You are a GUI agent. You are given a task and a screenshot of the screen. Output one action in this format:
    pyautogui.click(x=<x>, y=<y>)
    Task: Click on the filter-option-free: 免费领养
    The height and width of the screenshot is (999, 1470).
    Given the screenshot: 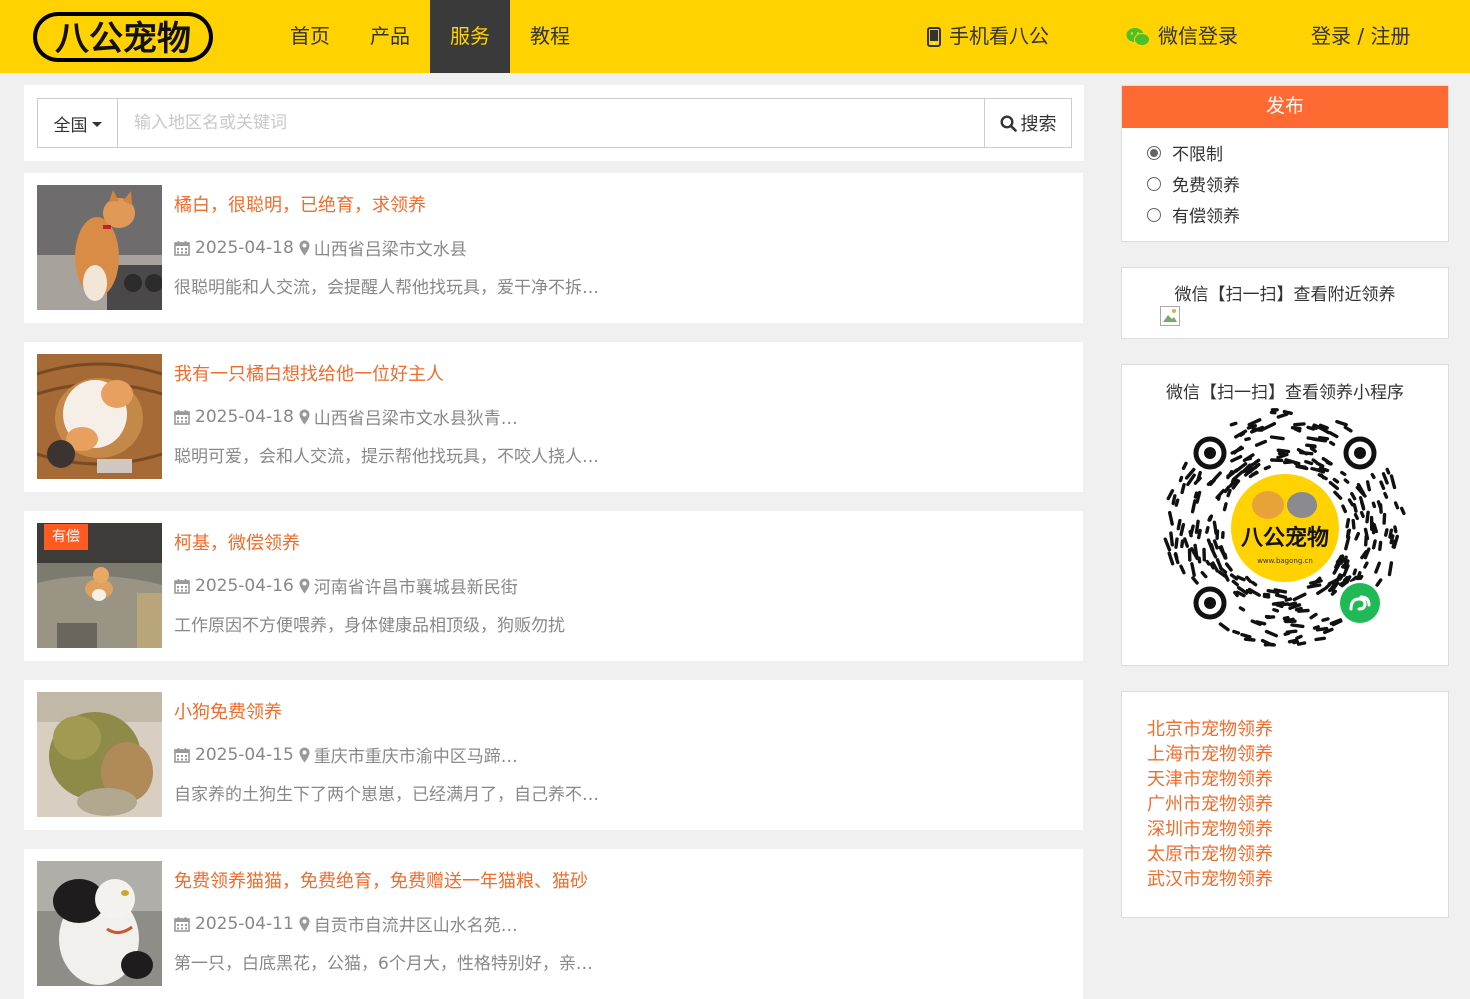 What is the action you would take?
    pyautogui.click(x=1285, y=183)
    